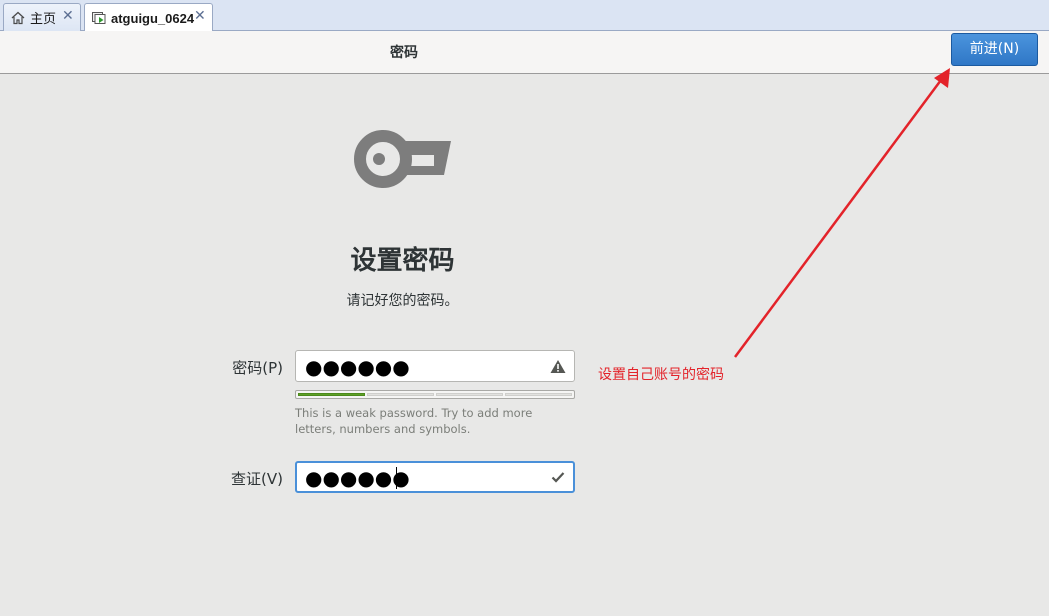 The image size is (1049, 616). Describe the element at coordinates (661, 375) in the screenshot. I see `annotation-text: 设置自己账号的密码` at that location.